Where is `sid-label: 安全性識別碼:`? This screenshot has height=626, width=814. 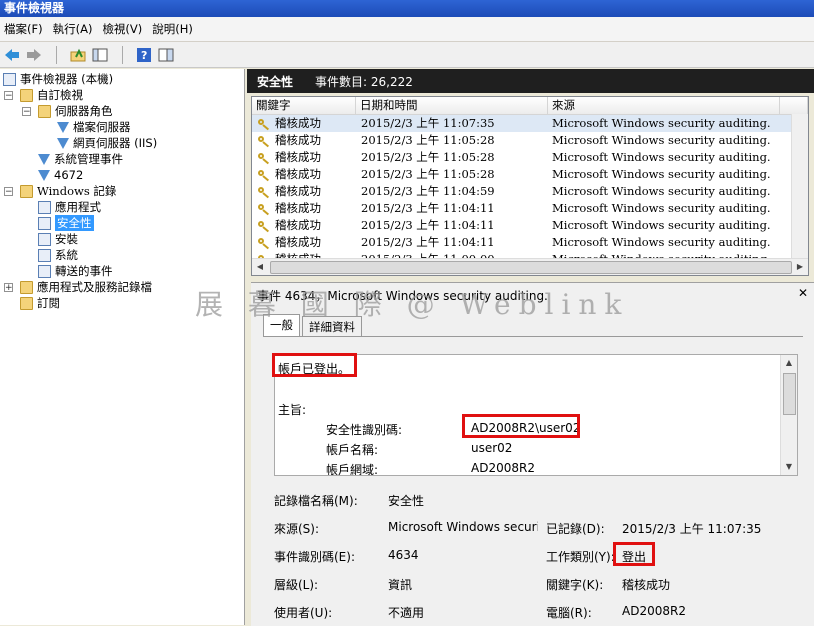 sid-label: 安全性識別碼: is located at coordinates (364, 430).